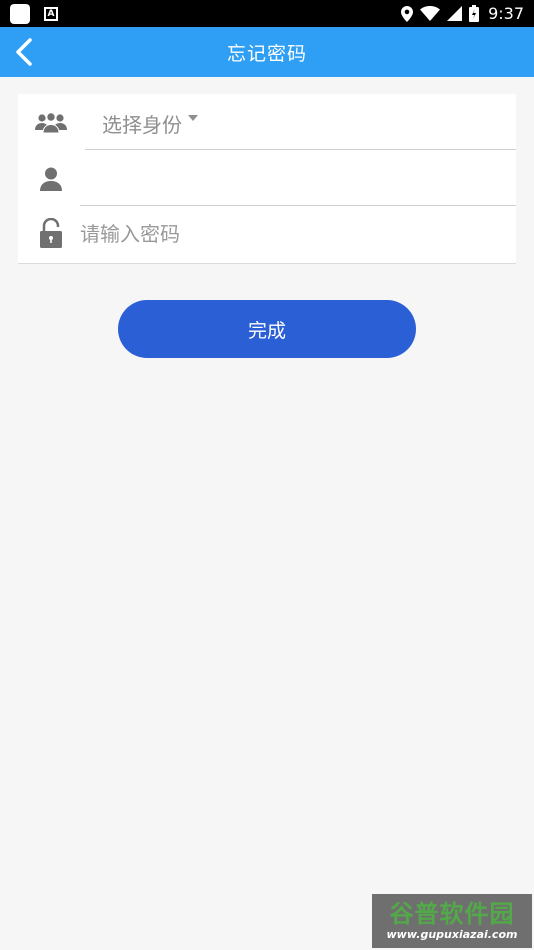  Describe the element at coordinates (452, 914) in the screenshot. I see `watermark-title: 谷普软件园` at that location.